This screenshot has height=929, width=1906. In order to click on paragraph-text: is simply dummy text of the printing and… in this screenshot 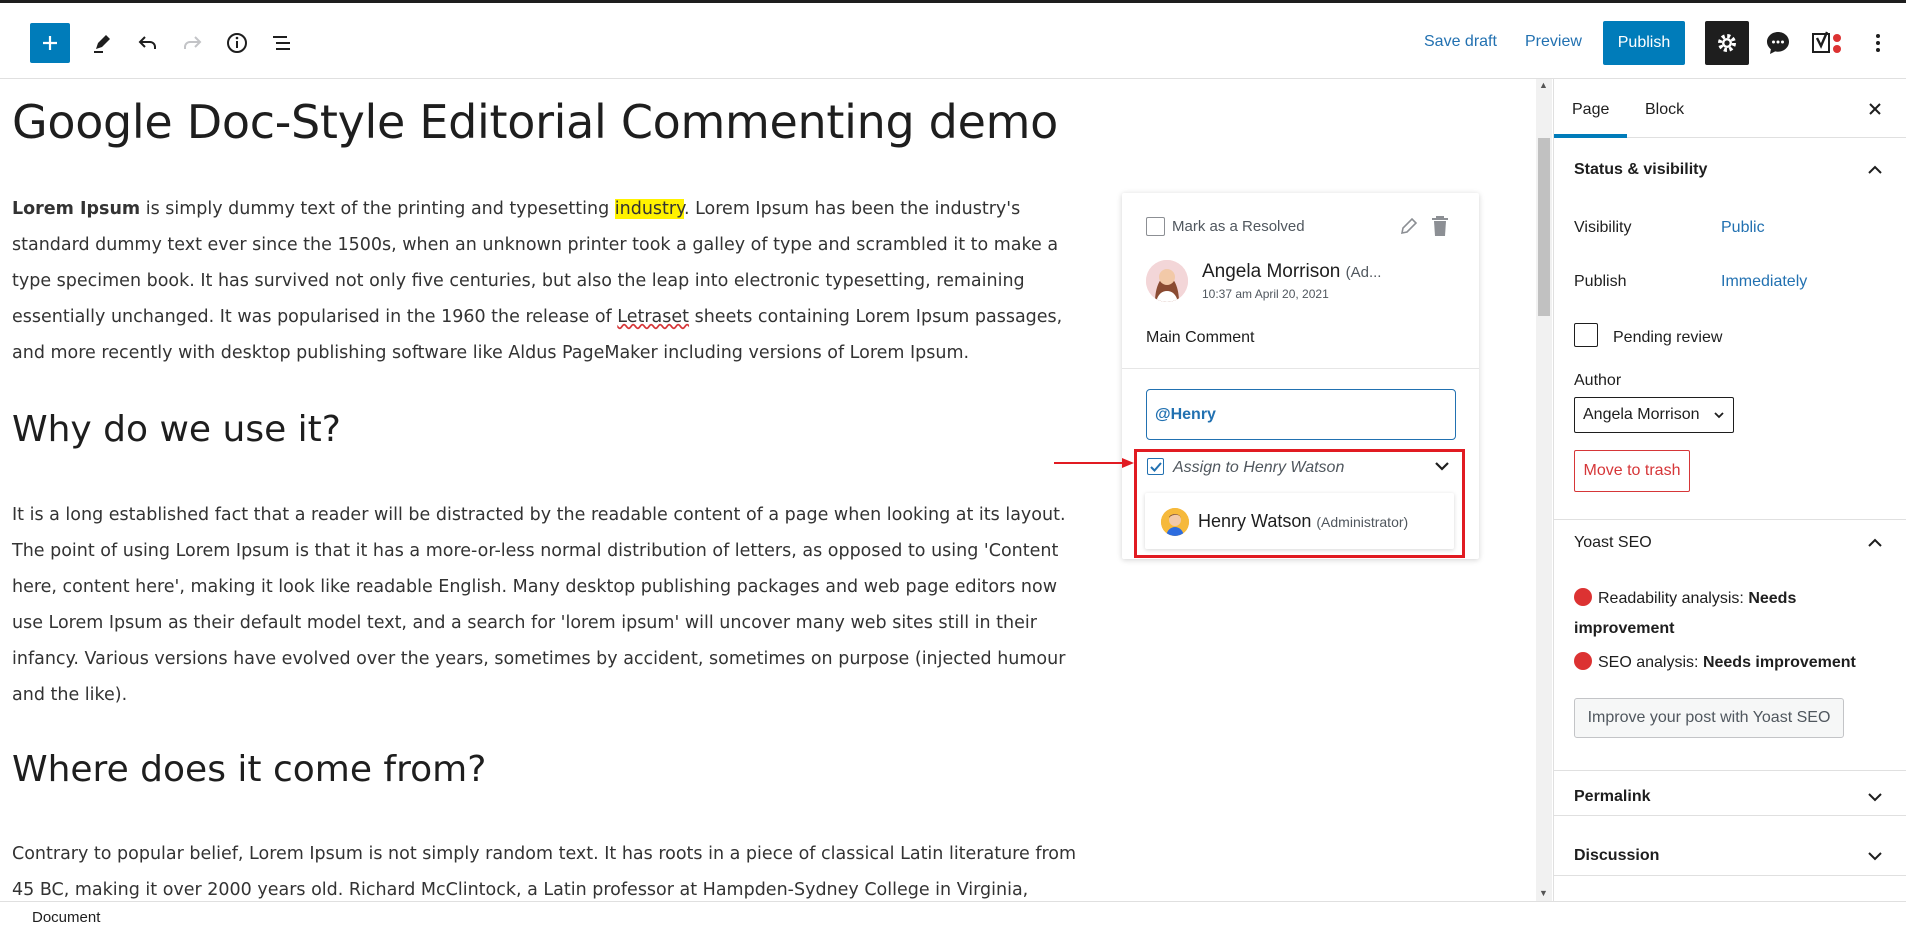, I will do `click(377, 209)`.